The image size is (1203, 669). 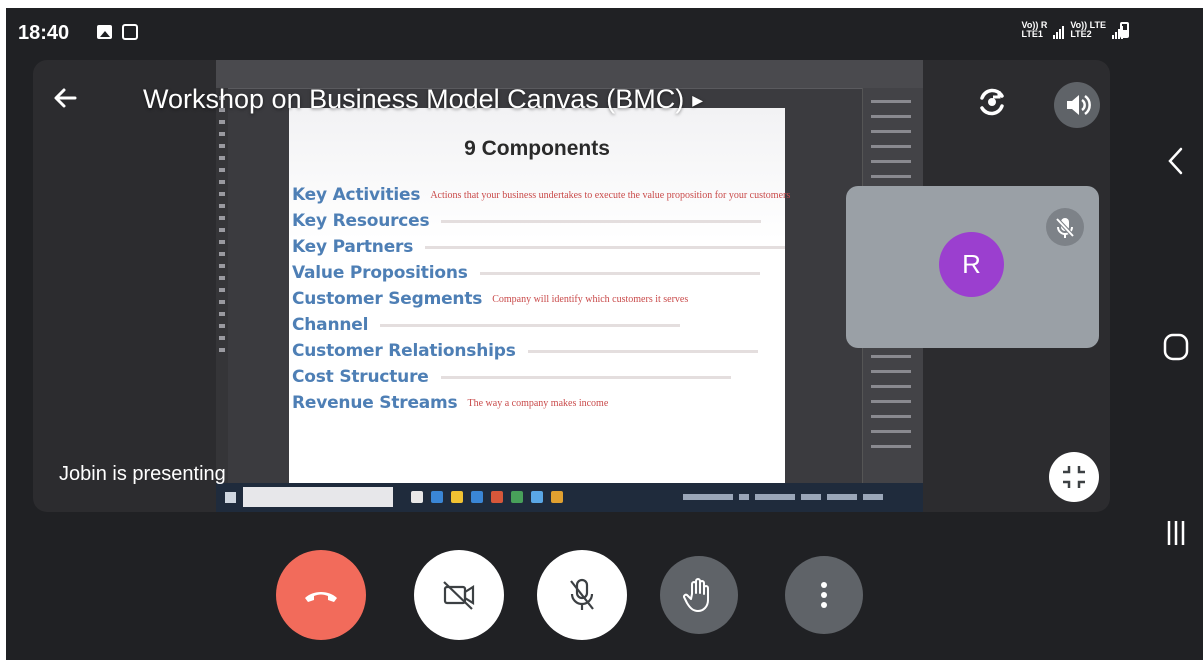 What do you see at coordinates (538, 403) in the screenshot?
I see `component-desc: The way a company makes income` at bounding box center [538, 403].